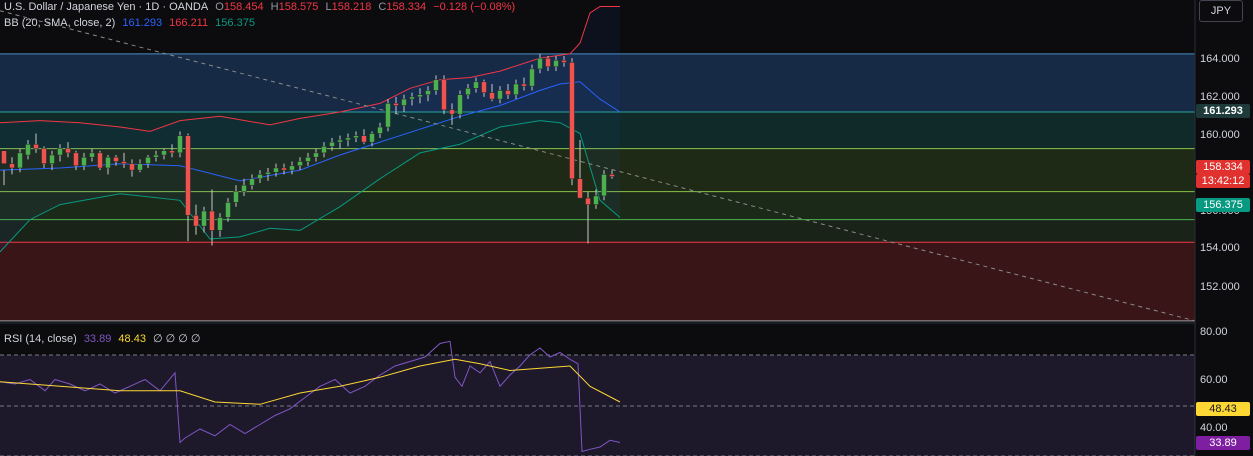 The image size is (1253, 456). I want to click on change-value: −0.128 (−0.08%), so click(474, 7).